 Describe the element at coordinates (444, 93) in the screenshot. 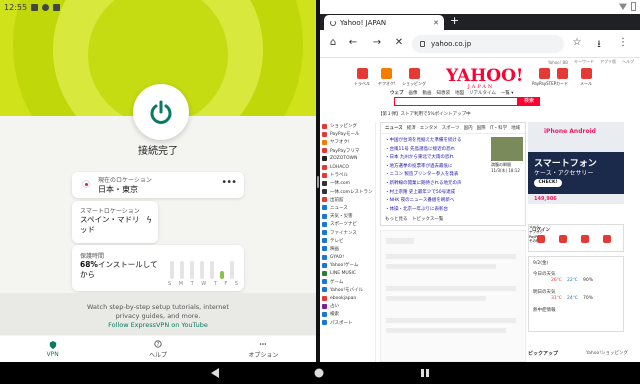

I see `search-tab: 知恵袋` at that location.